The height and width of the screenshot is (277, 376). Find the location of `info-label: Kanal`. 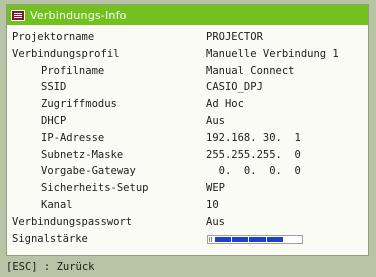

info-label: Kanal is located at coordinates (57, 204).